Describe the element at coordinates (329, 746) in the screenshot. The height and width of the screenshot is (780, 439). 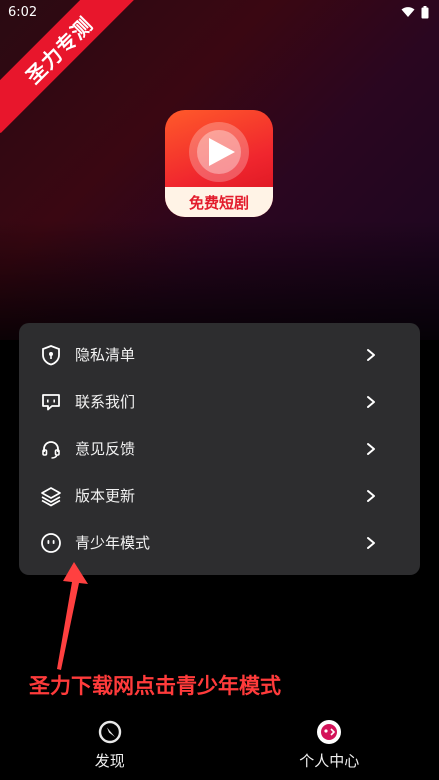
I see `nav-item-profile: 个人中心` at that location.